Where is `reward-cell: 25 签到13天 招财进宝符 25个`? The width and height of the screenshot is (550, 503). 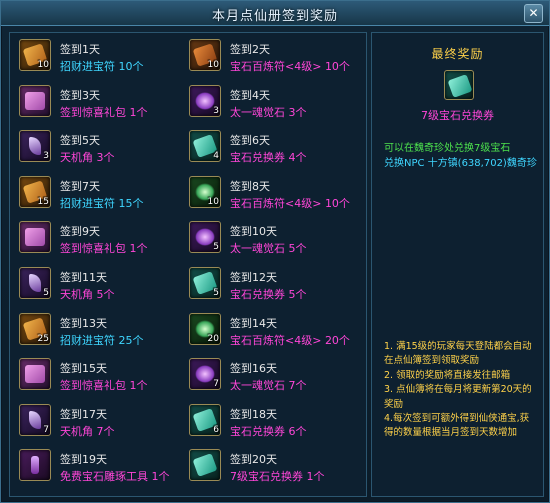
reward-cell: 25 签到13天 招财进宝符 25个 is located at coordinates (104, 331).